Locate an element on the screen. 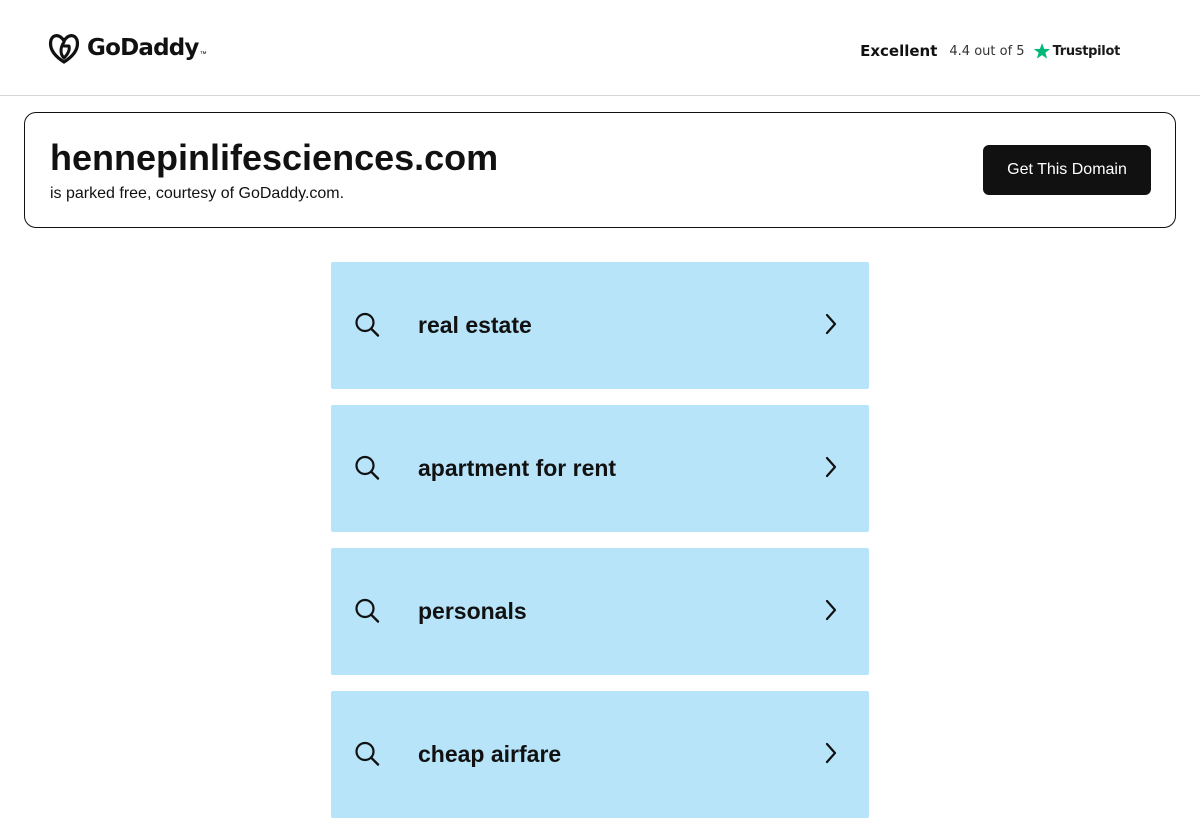 The image size is (1200, 834). search-link-label: apartment for rent is located at coordinates (517, 468).